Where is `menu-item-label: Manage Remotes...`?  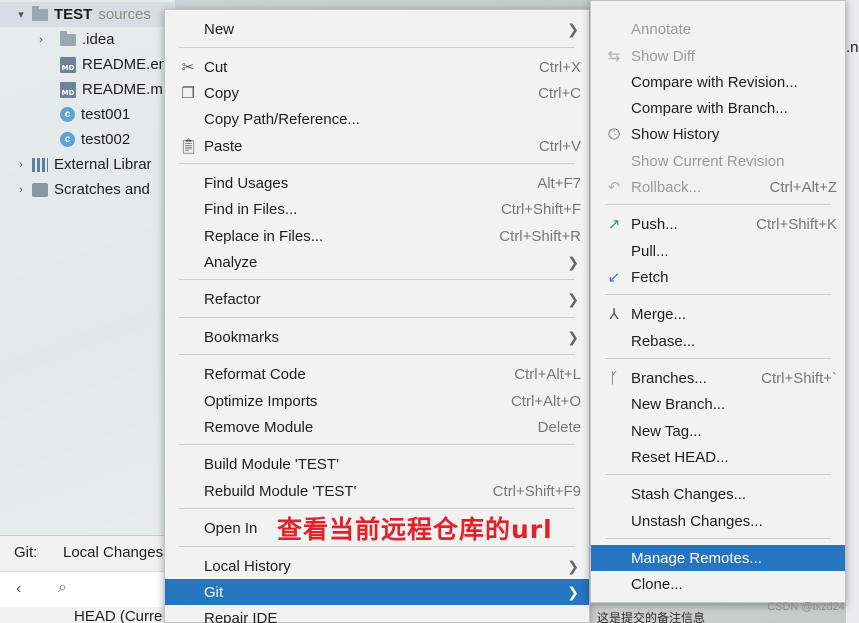 menu-item-label: Manage Remotes... is located at coordinates (696, 558).